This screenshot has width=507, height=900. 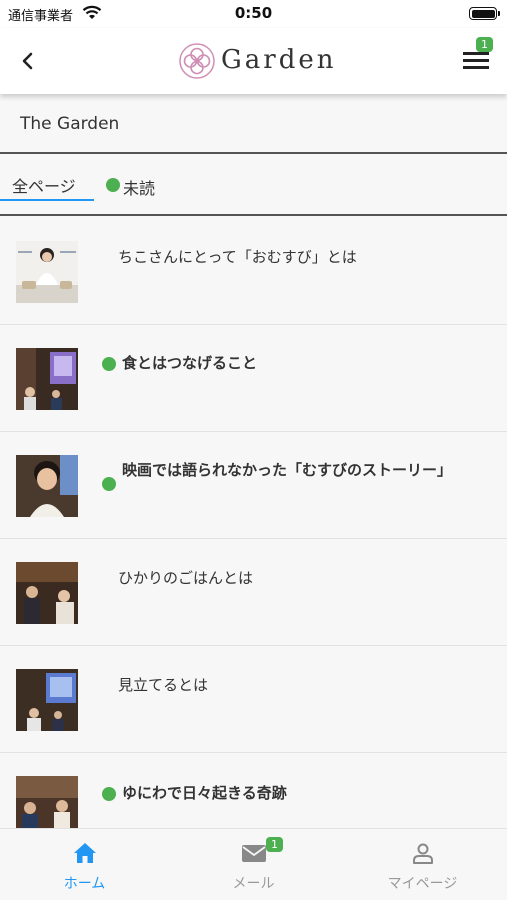 I want to click on mail-badge: 1, so click(x=274, y=844).